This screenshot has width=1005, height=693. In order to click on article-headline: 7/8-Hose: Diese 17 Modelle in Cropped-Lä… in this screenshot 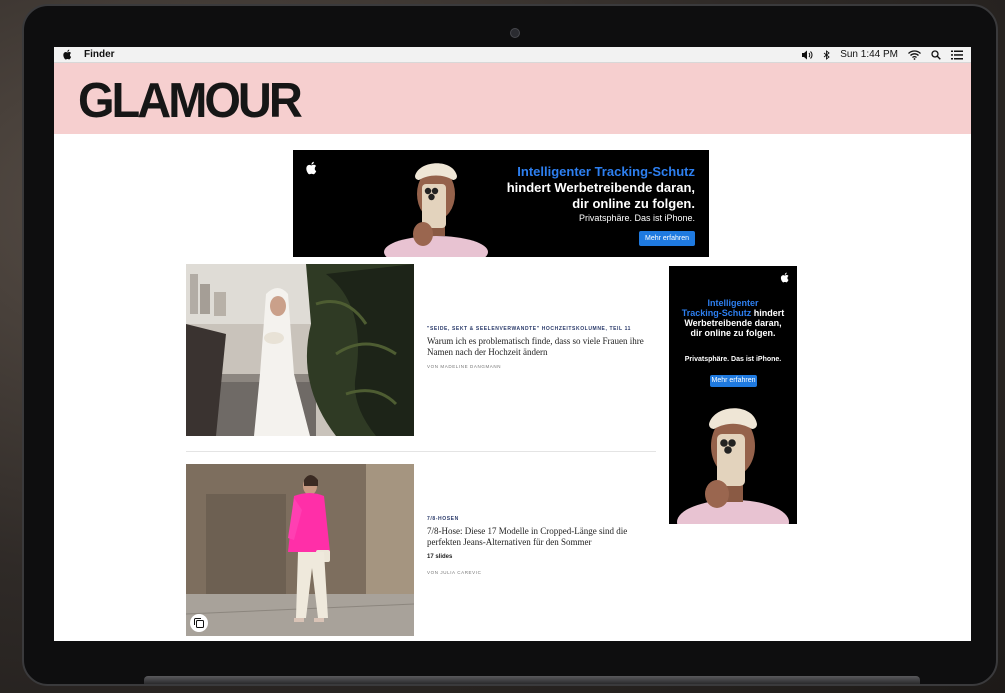, I will do `click(542, 537)`.